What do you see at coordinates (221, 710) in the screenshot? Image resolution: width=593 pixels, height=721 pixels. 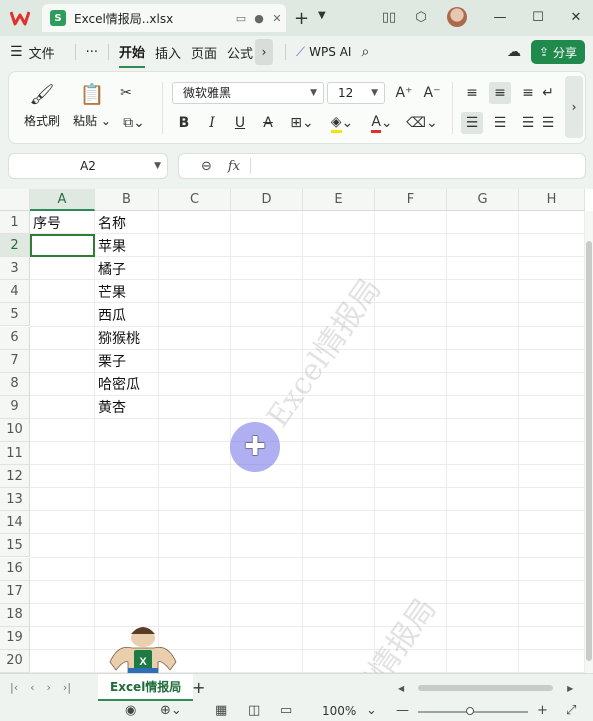 I see `normal-view-icon: ▦` at bounding box center [221, 710].